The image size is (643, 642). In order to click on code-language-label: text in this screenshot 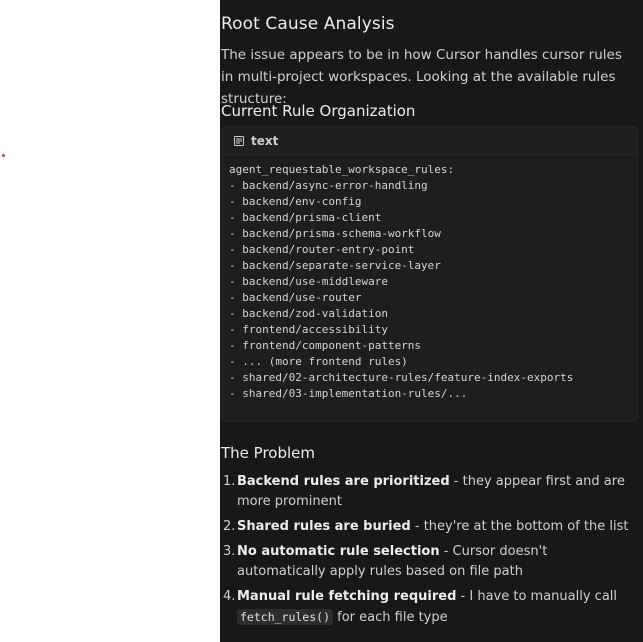, I will do `click(265, 140)`.